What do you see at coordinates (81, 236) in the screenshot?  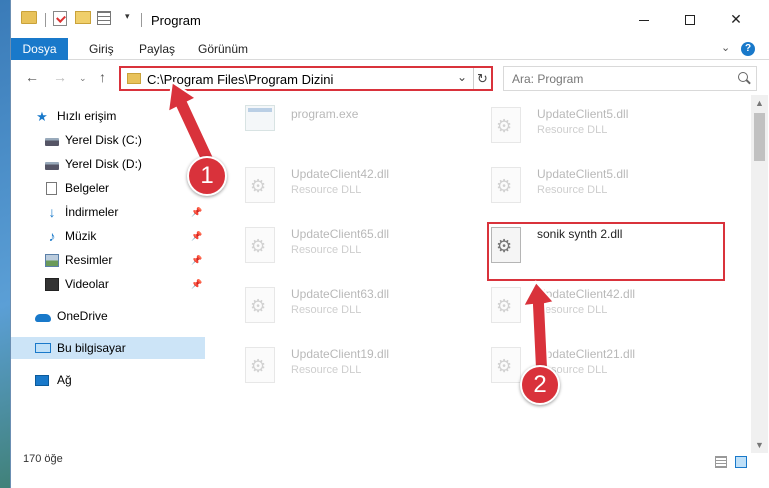 I see `sidebar-item-label: Müzik` at bounding box center [81, 236].